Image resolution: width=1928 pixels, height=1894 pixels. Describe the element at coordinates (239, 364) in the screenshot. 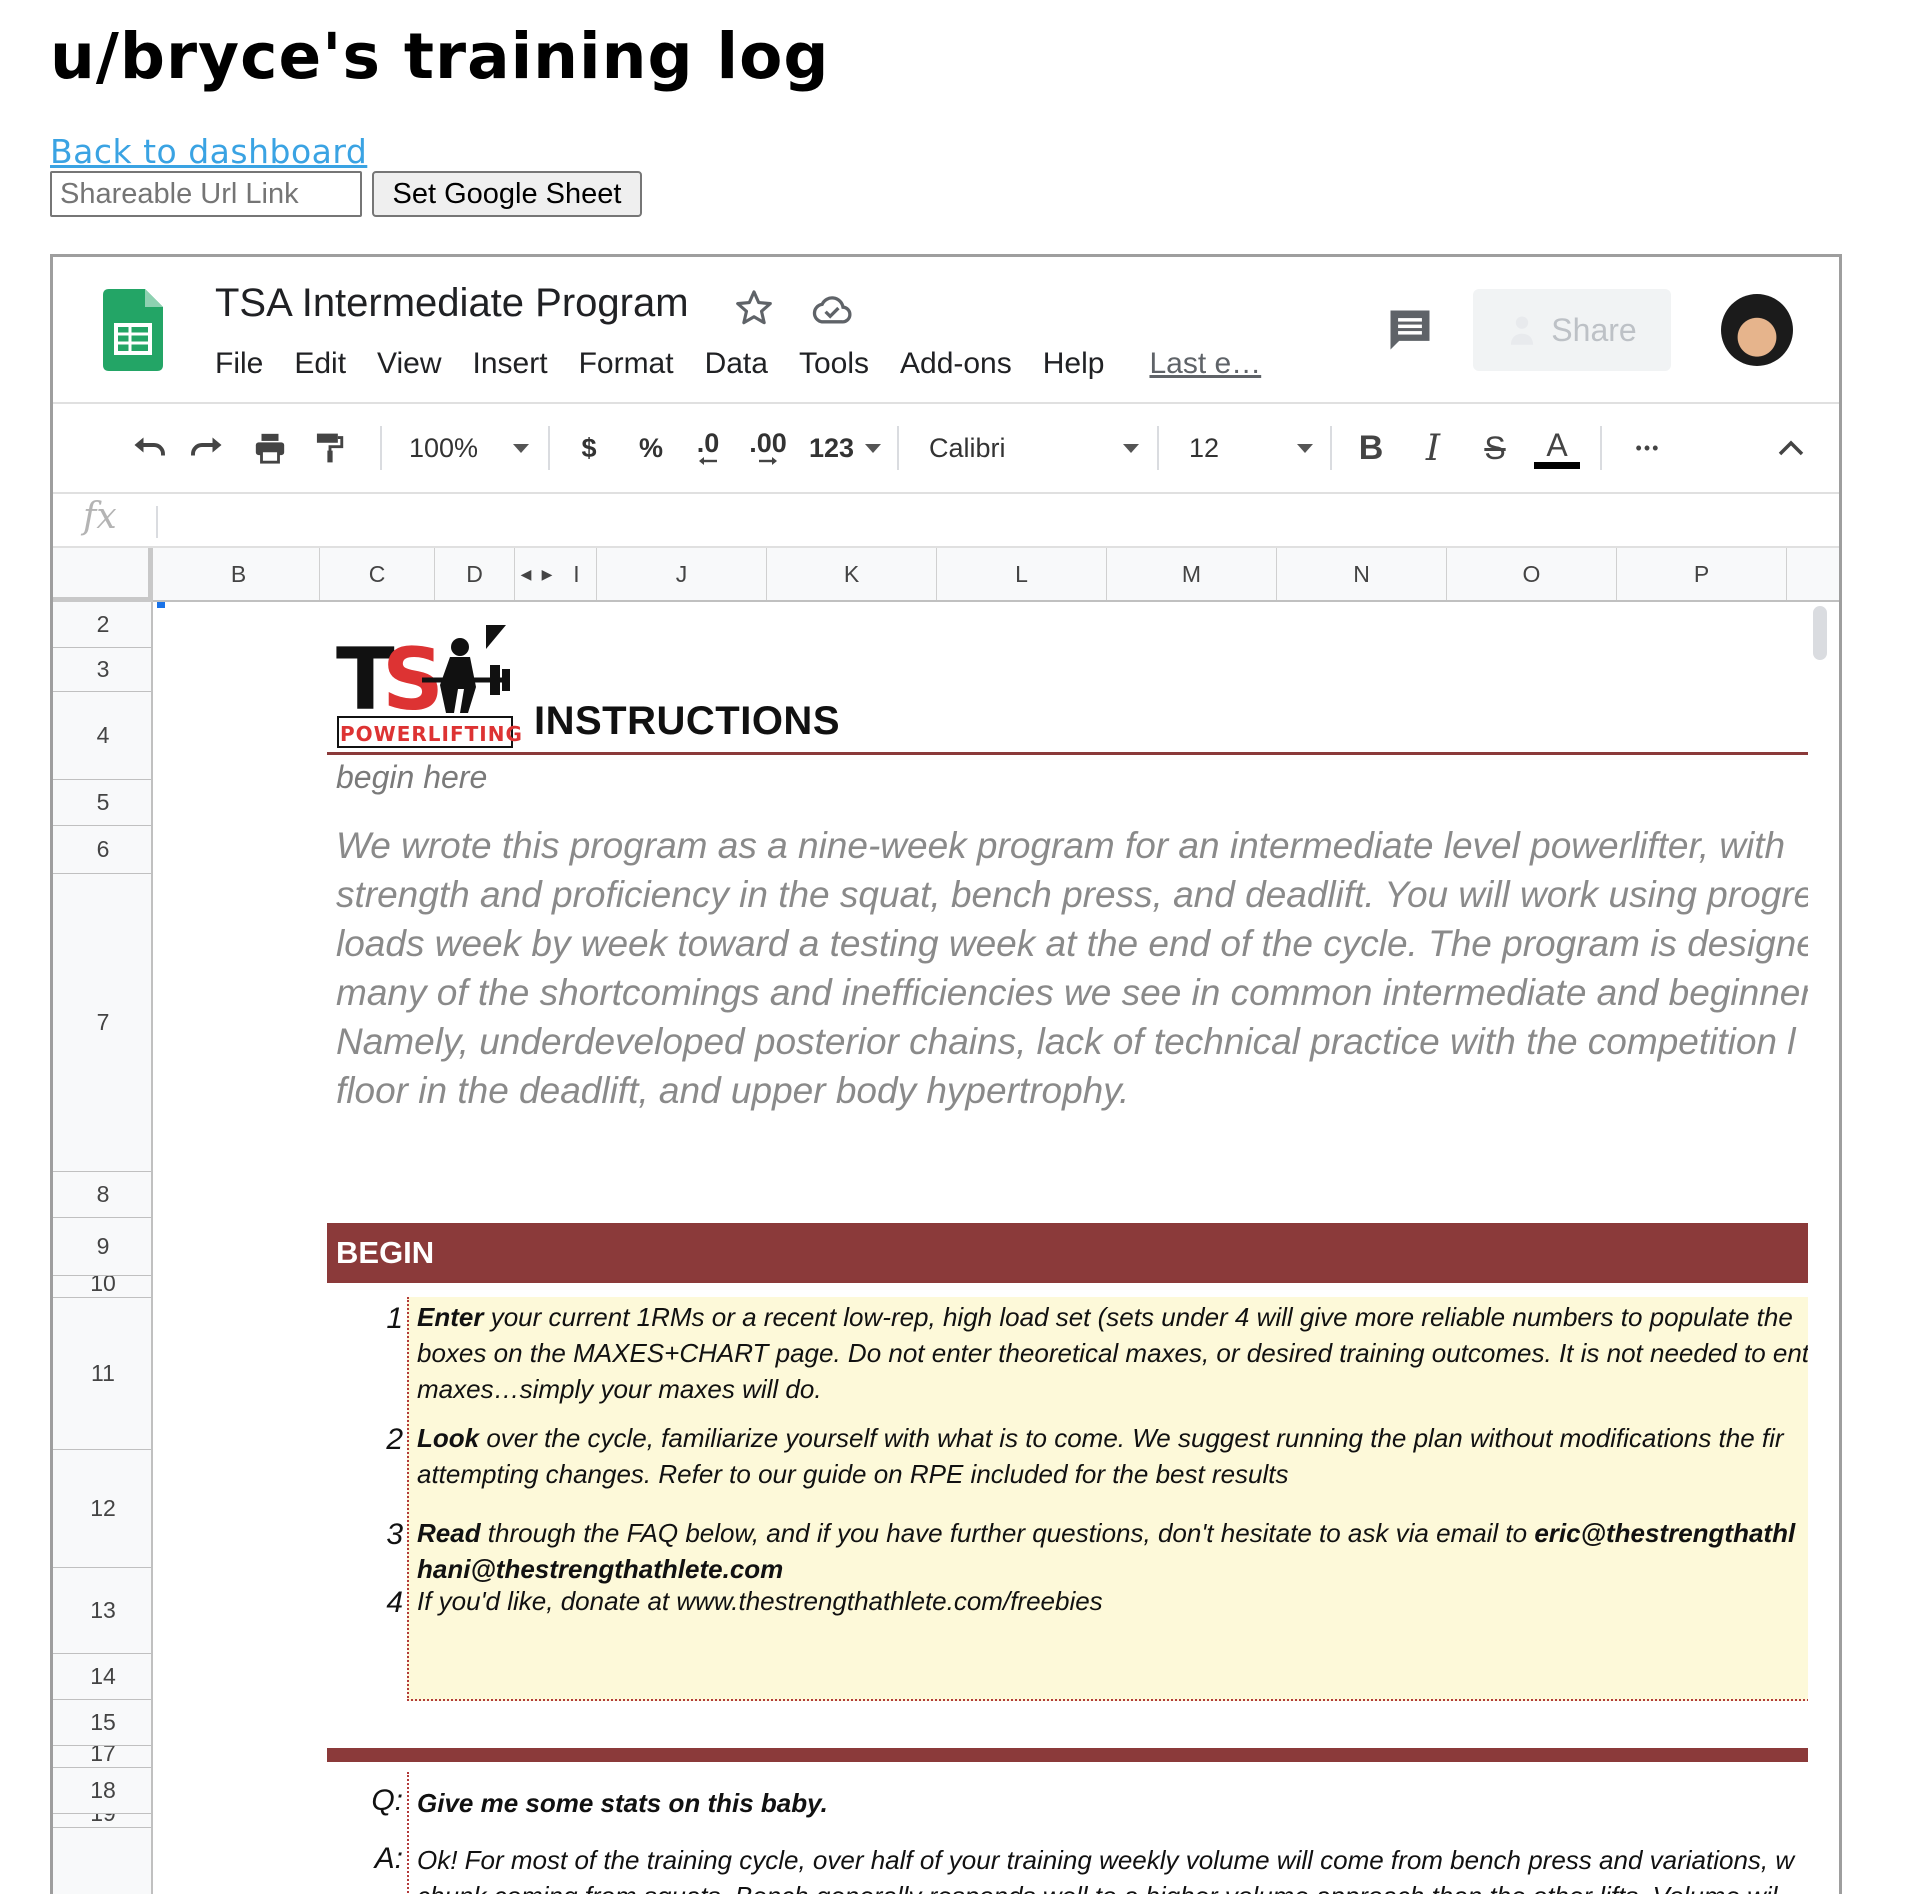

I see `menu-file: File` at that location.